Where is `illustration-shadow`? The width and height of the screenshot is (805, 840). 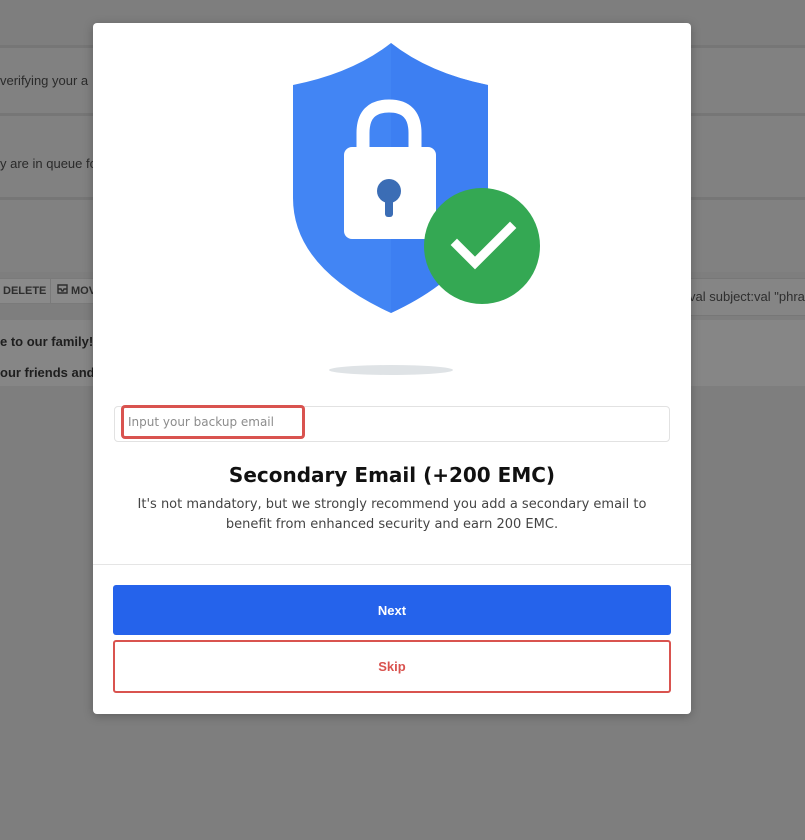
illustration-shadow is located at coordinates (391, 370).